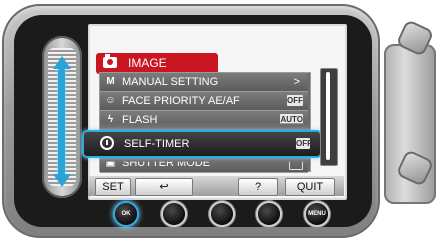 This screenshot has width=436, height=241. I want to click on self-timer-icon, so click(107, 143).